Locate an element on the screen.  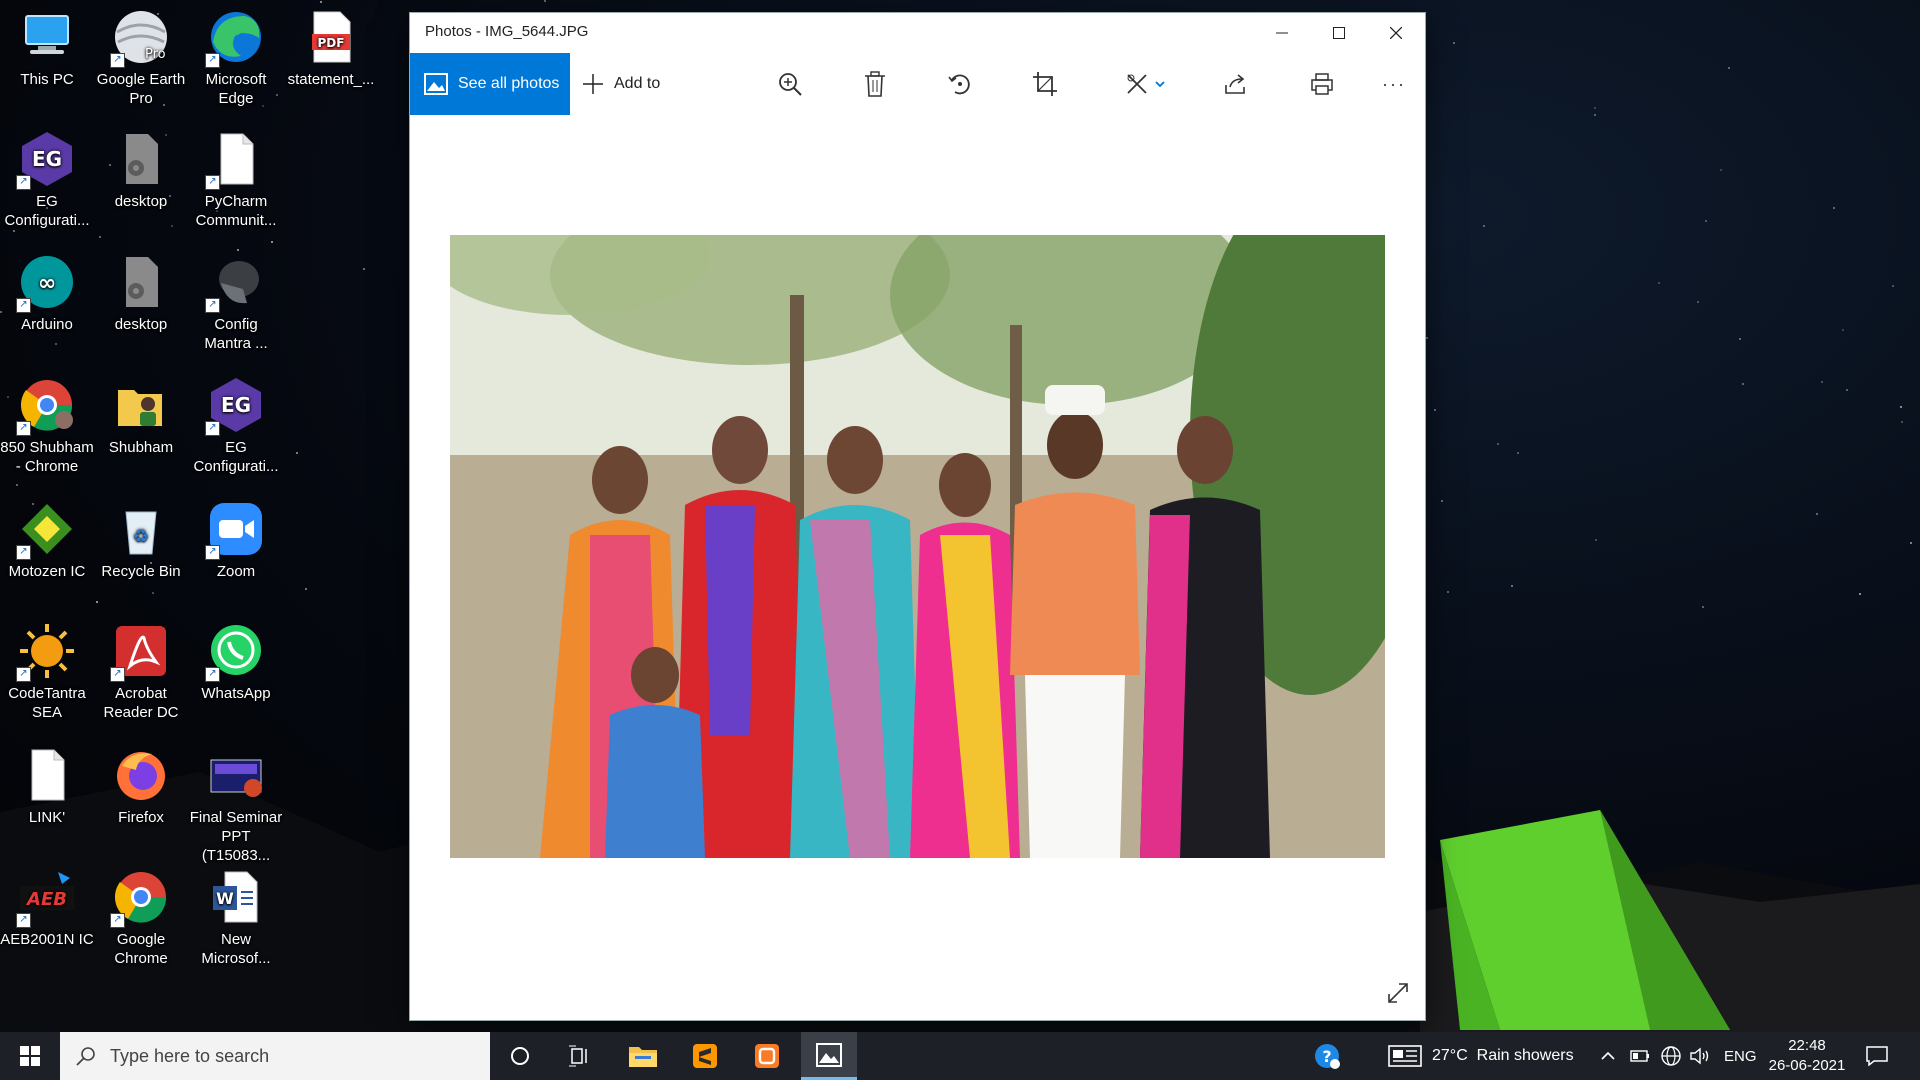
printer-icon is located at coordinates (1322, 84).